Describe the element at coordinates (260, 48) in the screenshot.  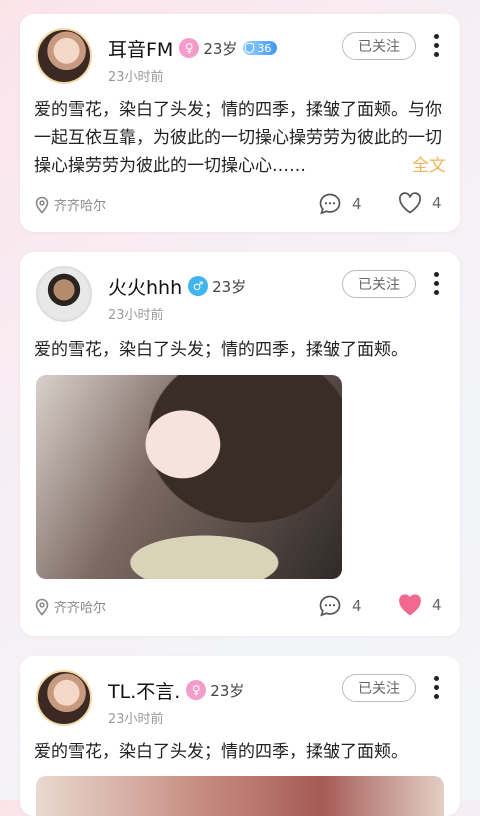
I see `level-badge: 36` at that location.